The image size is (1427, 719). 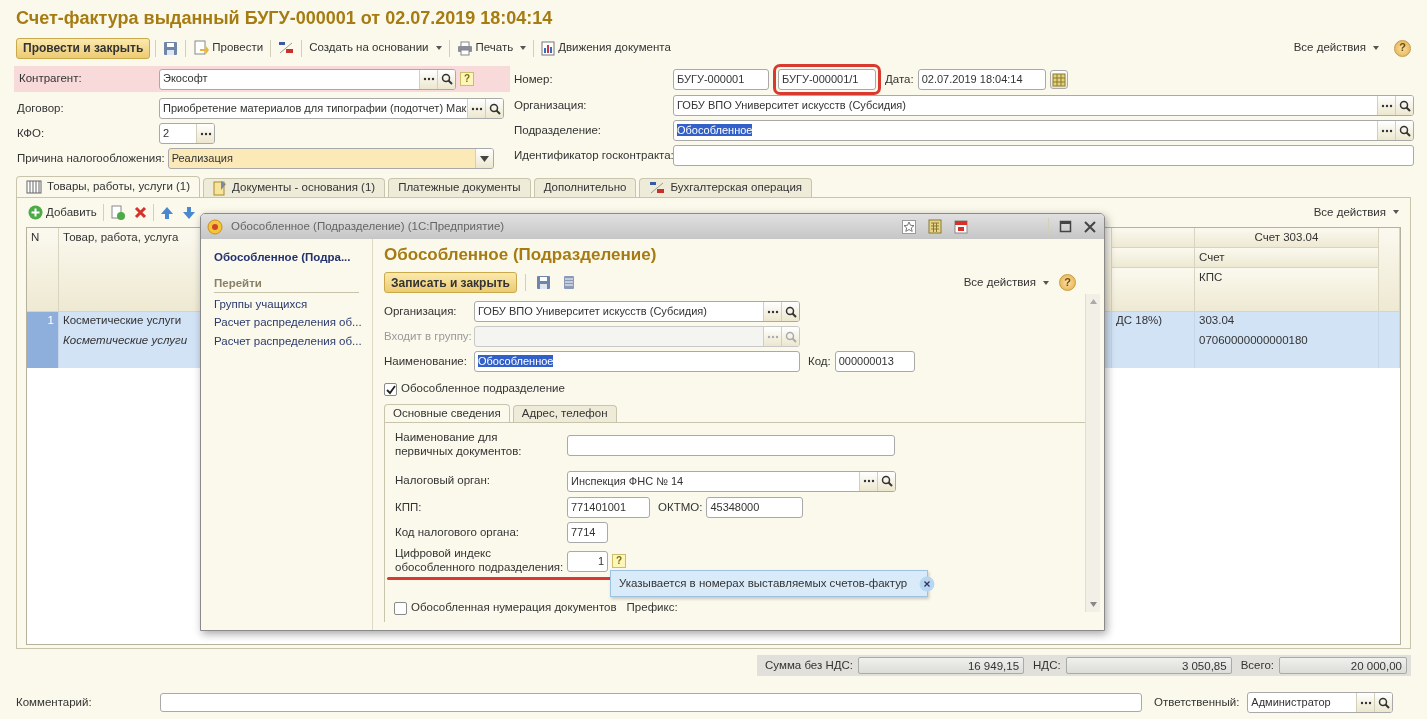 I want to click on column-header: Счет, so click(x=1287, y=258).